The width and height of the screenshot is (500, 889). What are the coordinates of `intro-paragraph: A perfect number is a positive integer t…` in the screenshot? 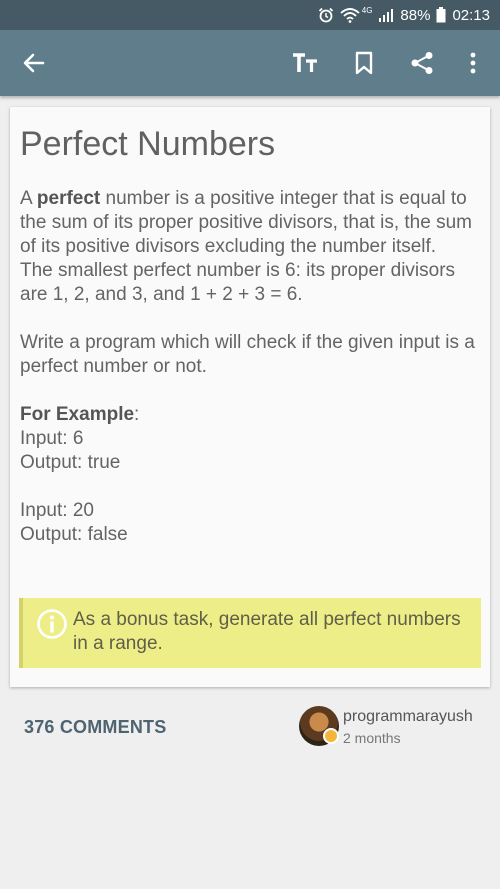 It's located at (250, 223).